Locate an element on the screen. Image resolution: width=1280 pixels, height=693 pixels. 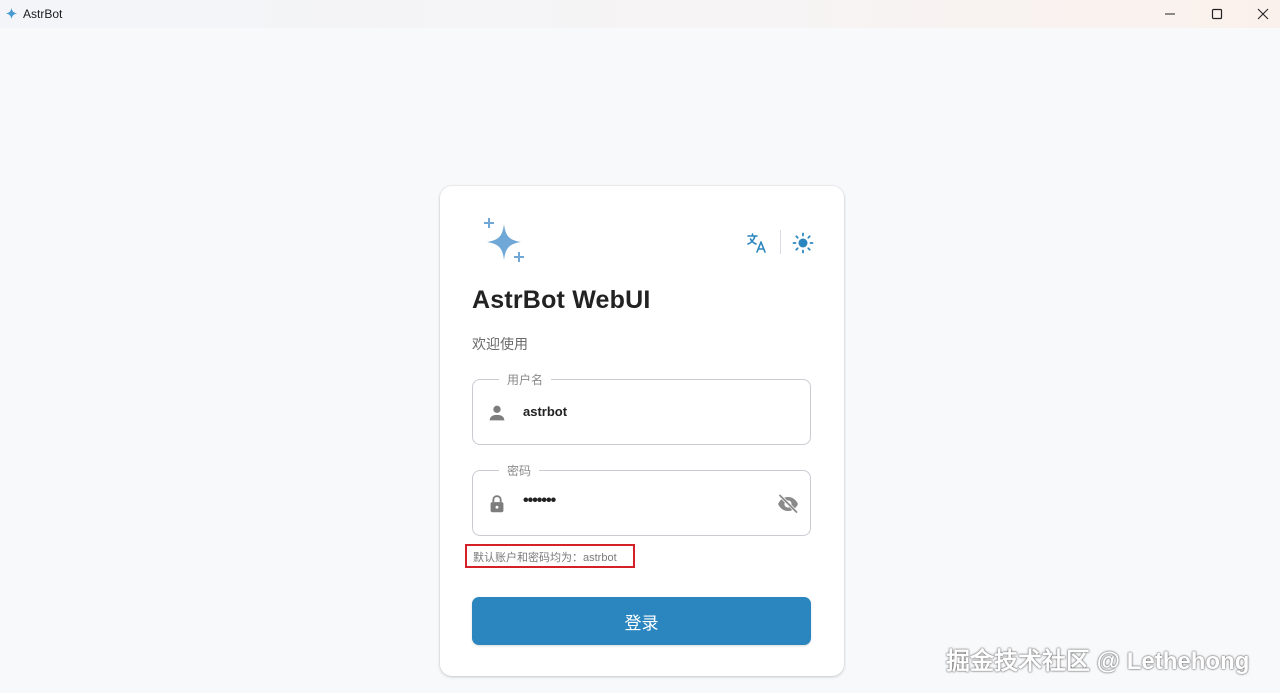
window-titlebar: AstrBot is located at coordinates (640, 14).